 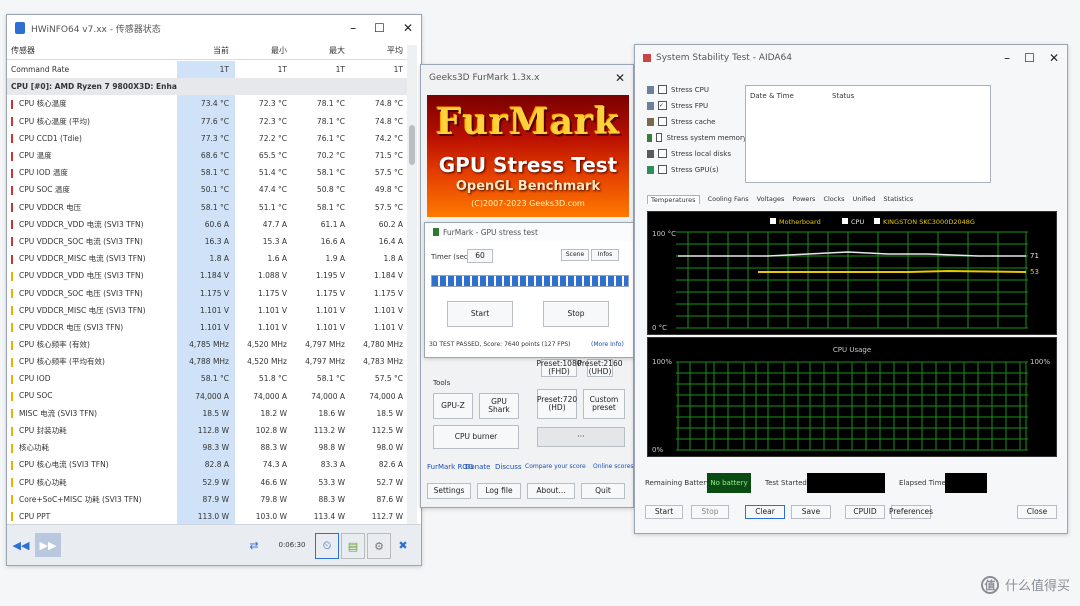 I want to click on dialog-start-button: Start, so click(x=480, y=314).